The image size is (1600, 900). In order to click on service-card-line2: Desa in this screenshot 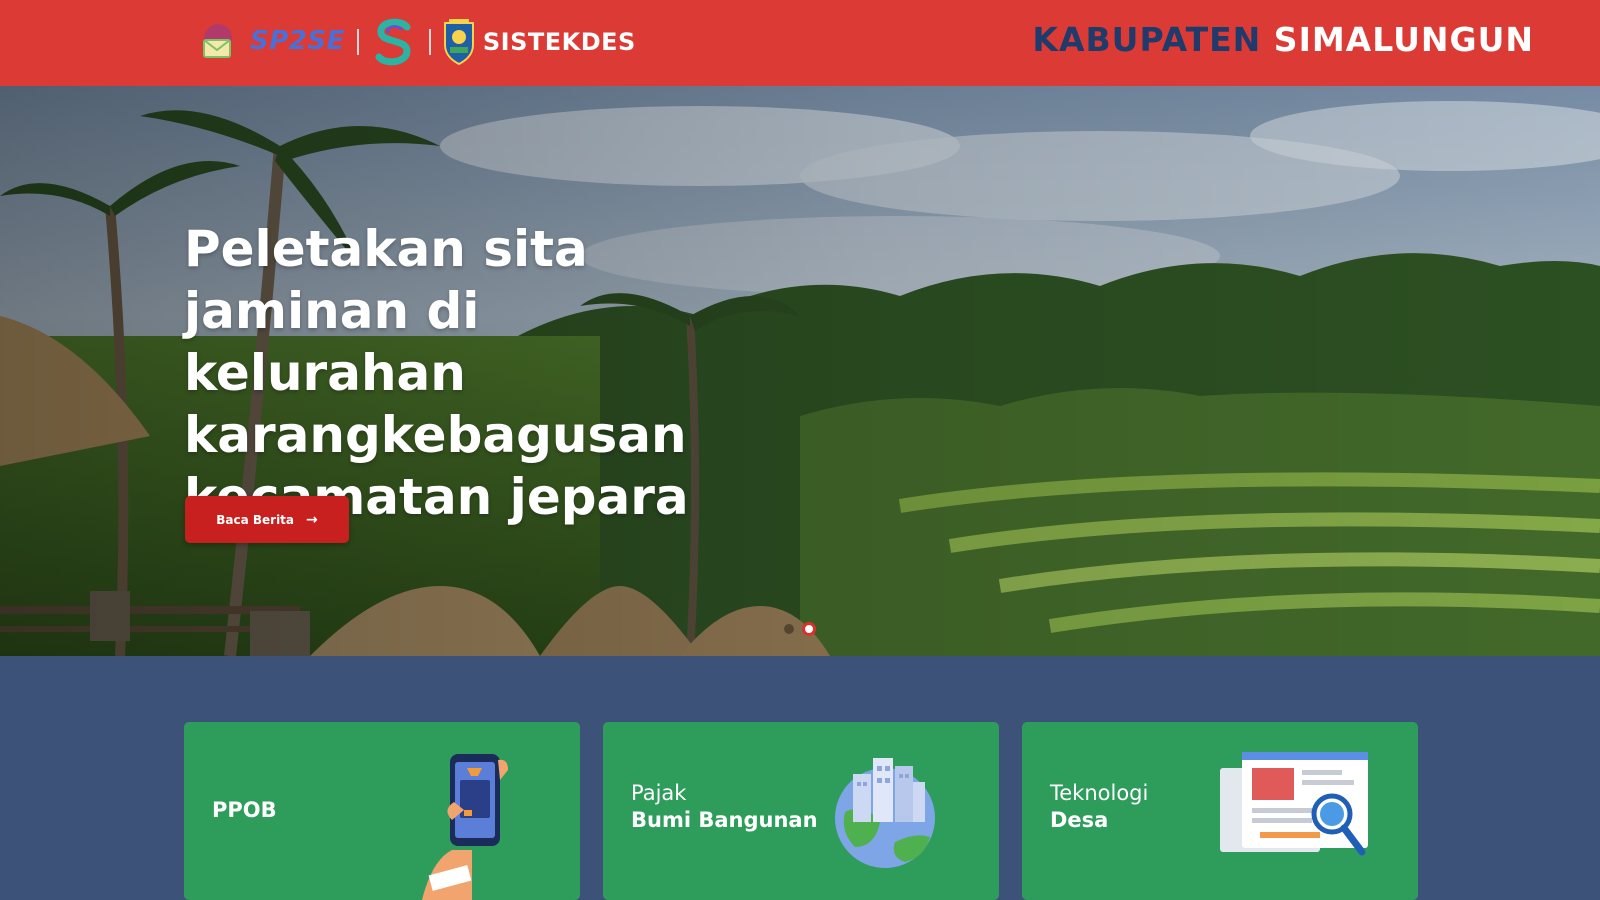, I will do `click(1079, 820)`.